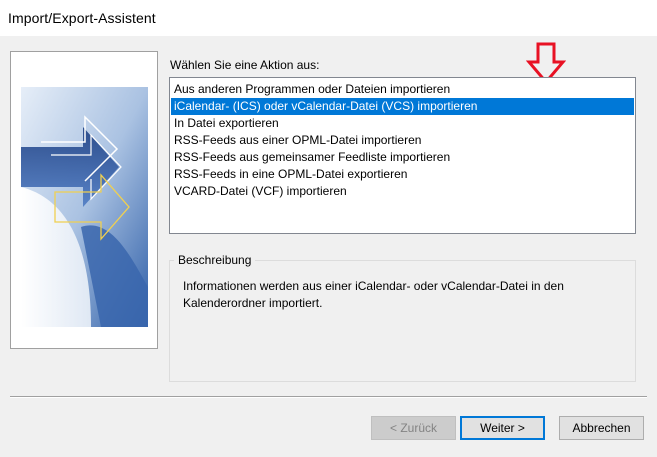 Image resolution: width=657 pixels, height=457 pixels. I want to click on description-legend: Beschreibung, so click(215, 260).